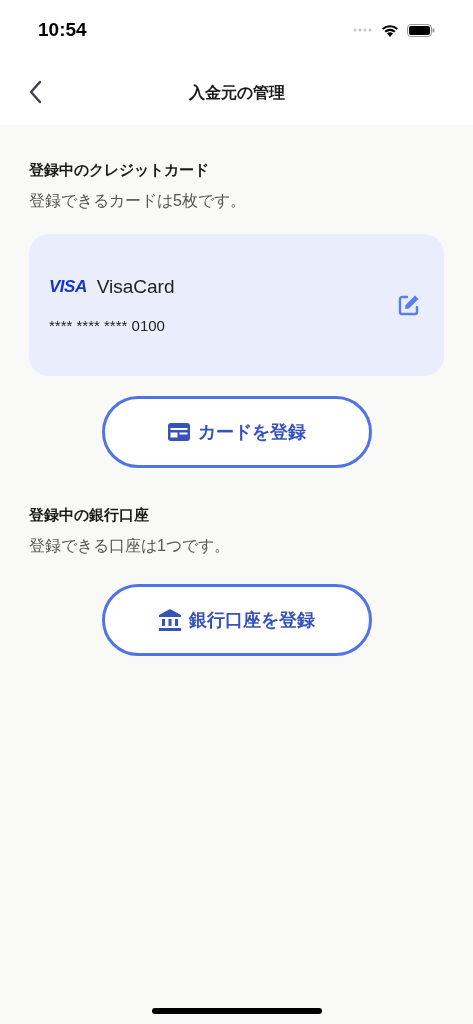 The image size is (473, 1024). What do you see at coordinates (130, 546) in the screenshot?
I see `section-subtitle: 登録できる口座は1つです。` at bounding box center [130, 546].